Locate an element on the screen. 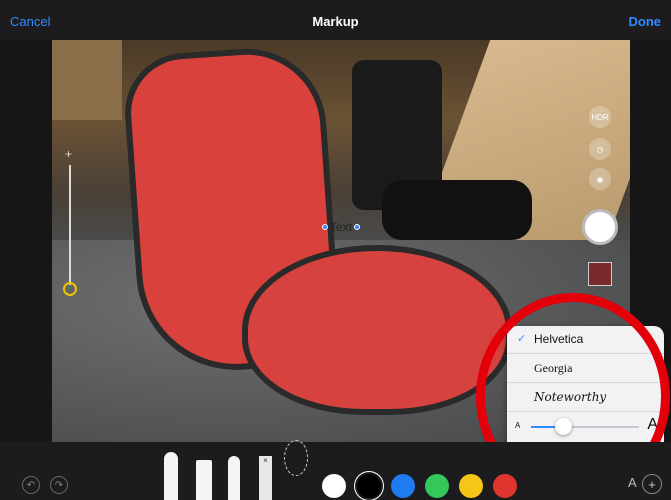  marker-icon is located at coordinates (204, 480).